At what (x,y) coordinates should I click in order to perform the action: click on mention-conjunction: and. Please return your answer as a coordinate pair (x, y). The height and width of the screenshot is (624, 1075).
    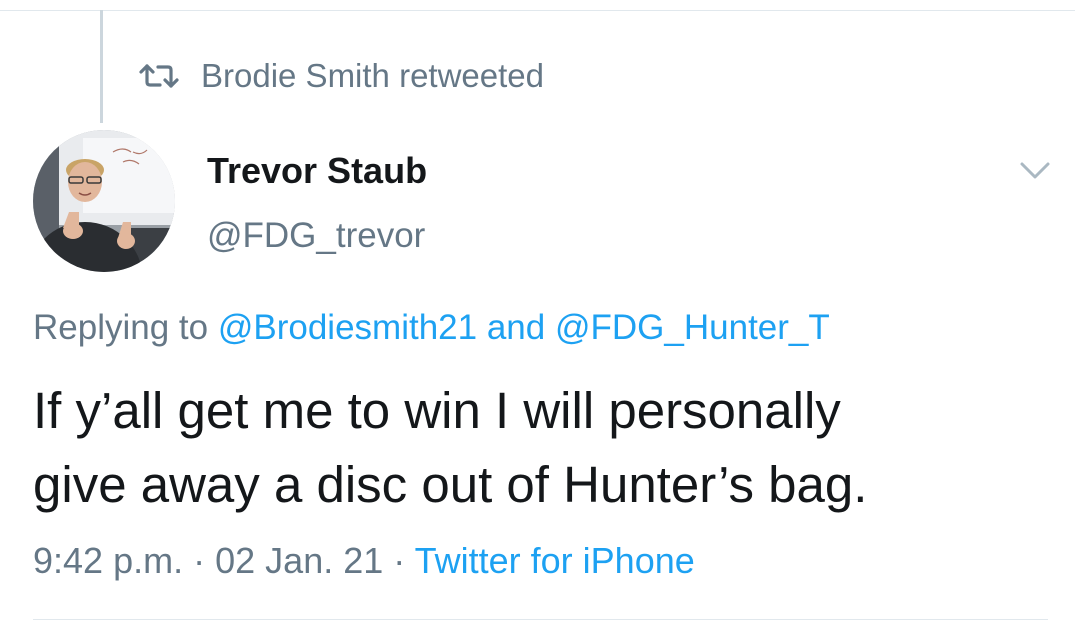
    Looking at the image, I should click on (516, 327).